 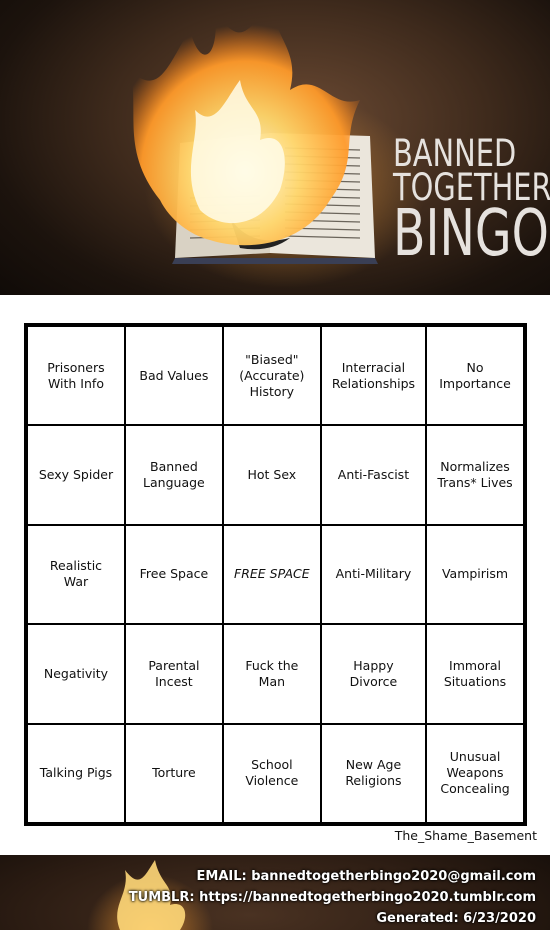 I want to click on bingo-cell: Fuck the Man, so click(x=271, y=674).